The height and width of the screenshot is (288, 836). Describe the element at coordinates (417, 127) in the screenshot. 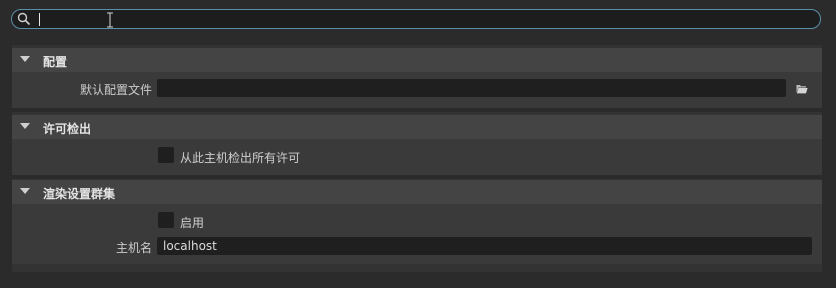

I see `section-header-license: 许可检出` at that location.